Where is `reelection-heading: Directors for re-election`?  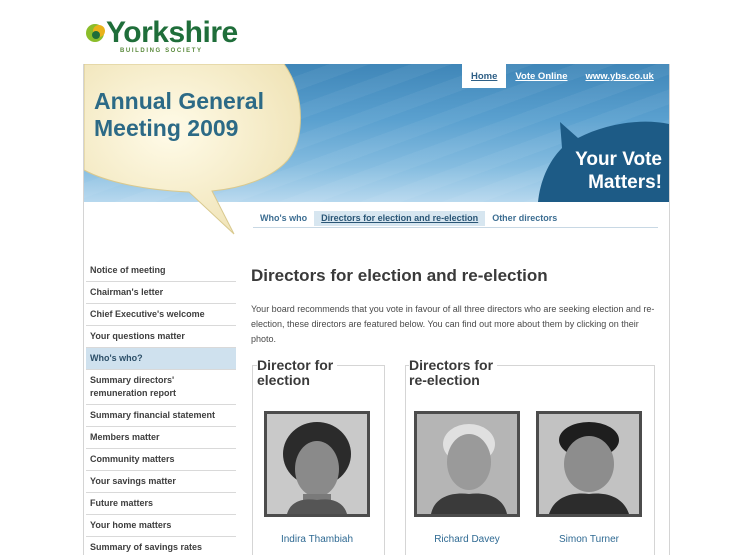
reelection-heading: Directors for re-election is located at coordinates (453, 372).